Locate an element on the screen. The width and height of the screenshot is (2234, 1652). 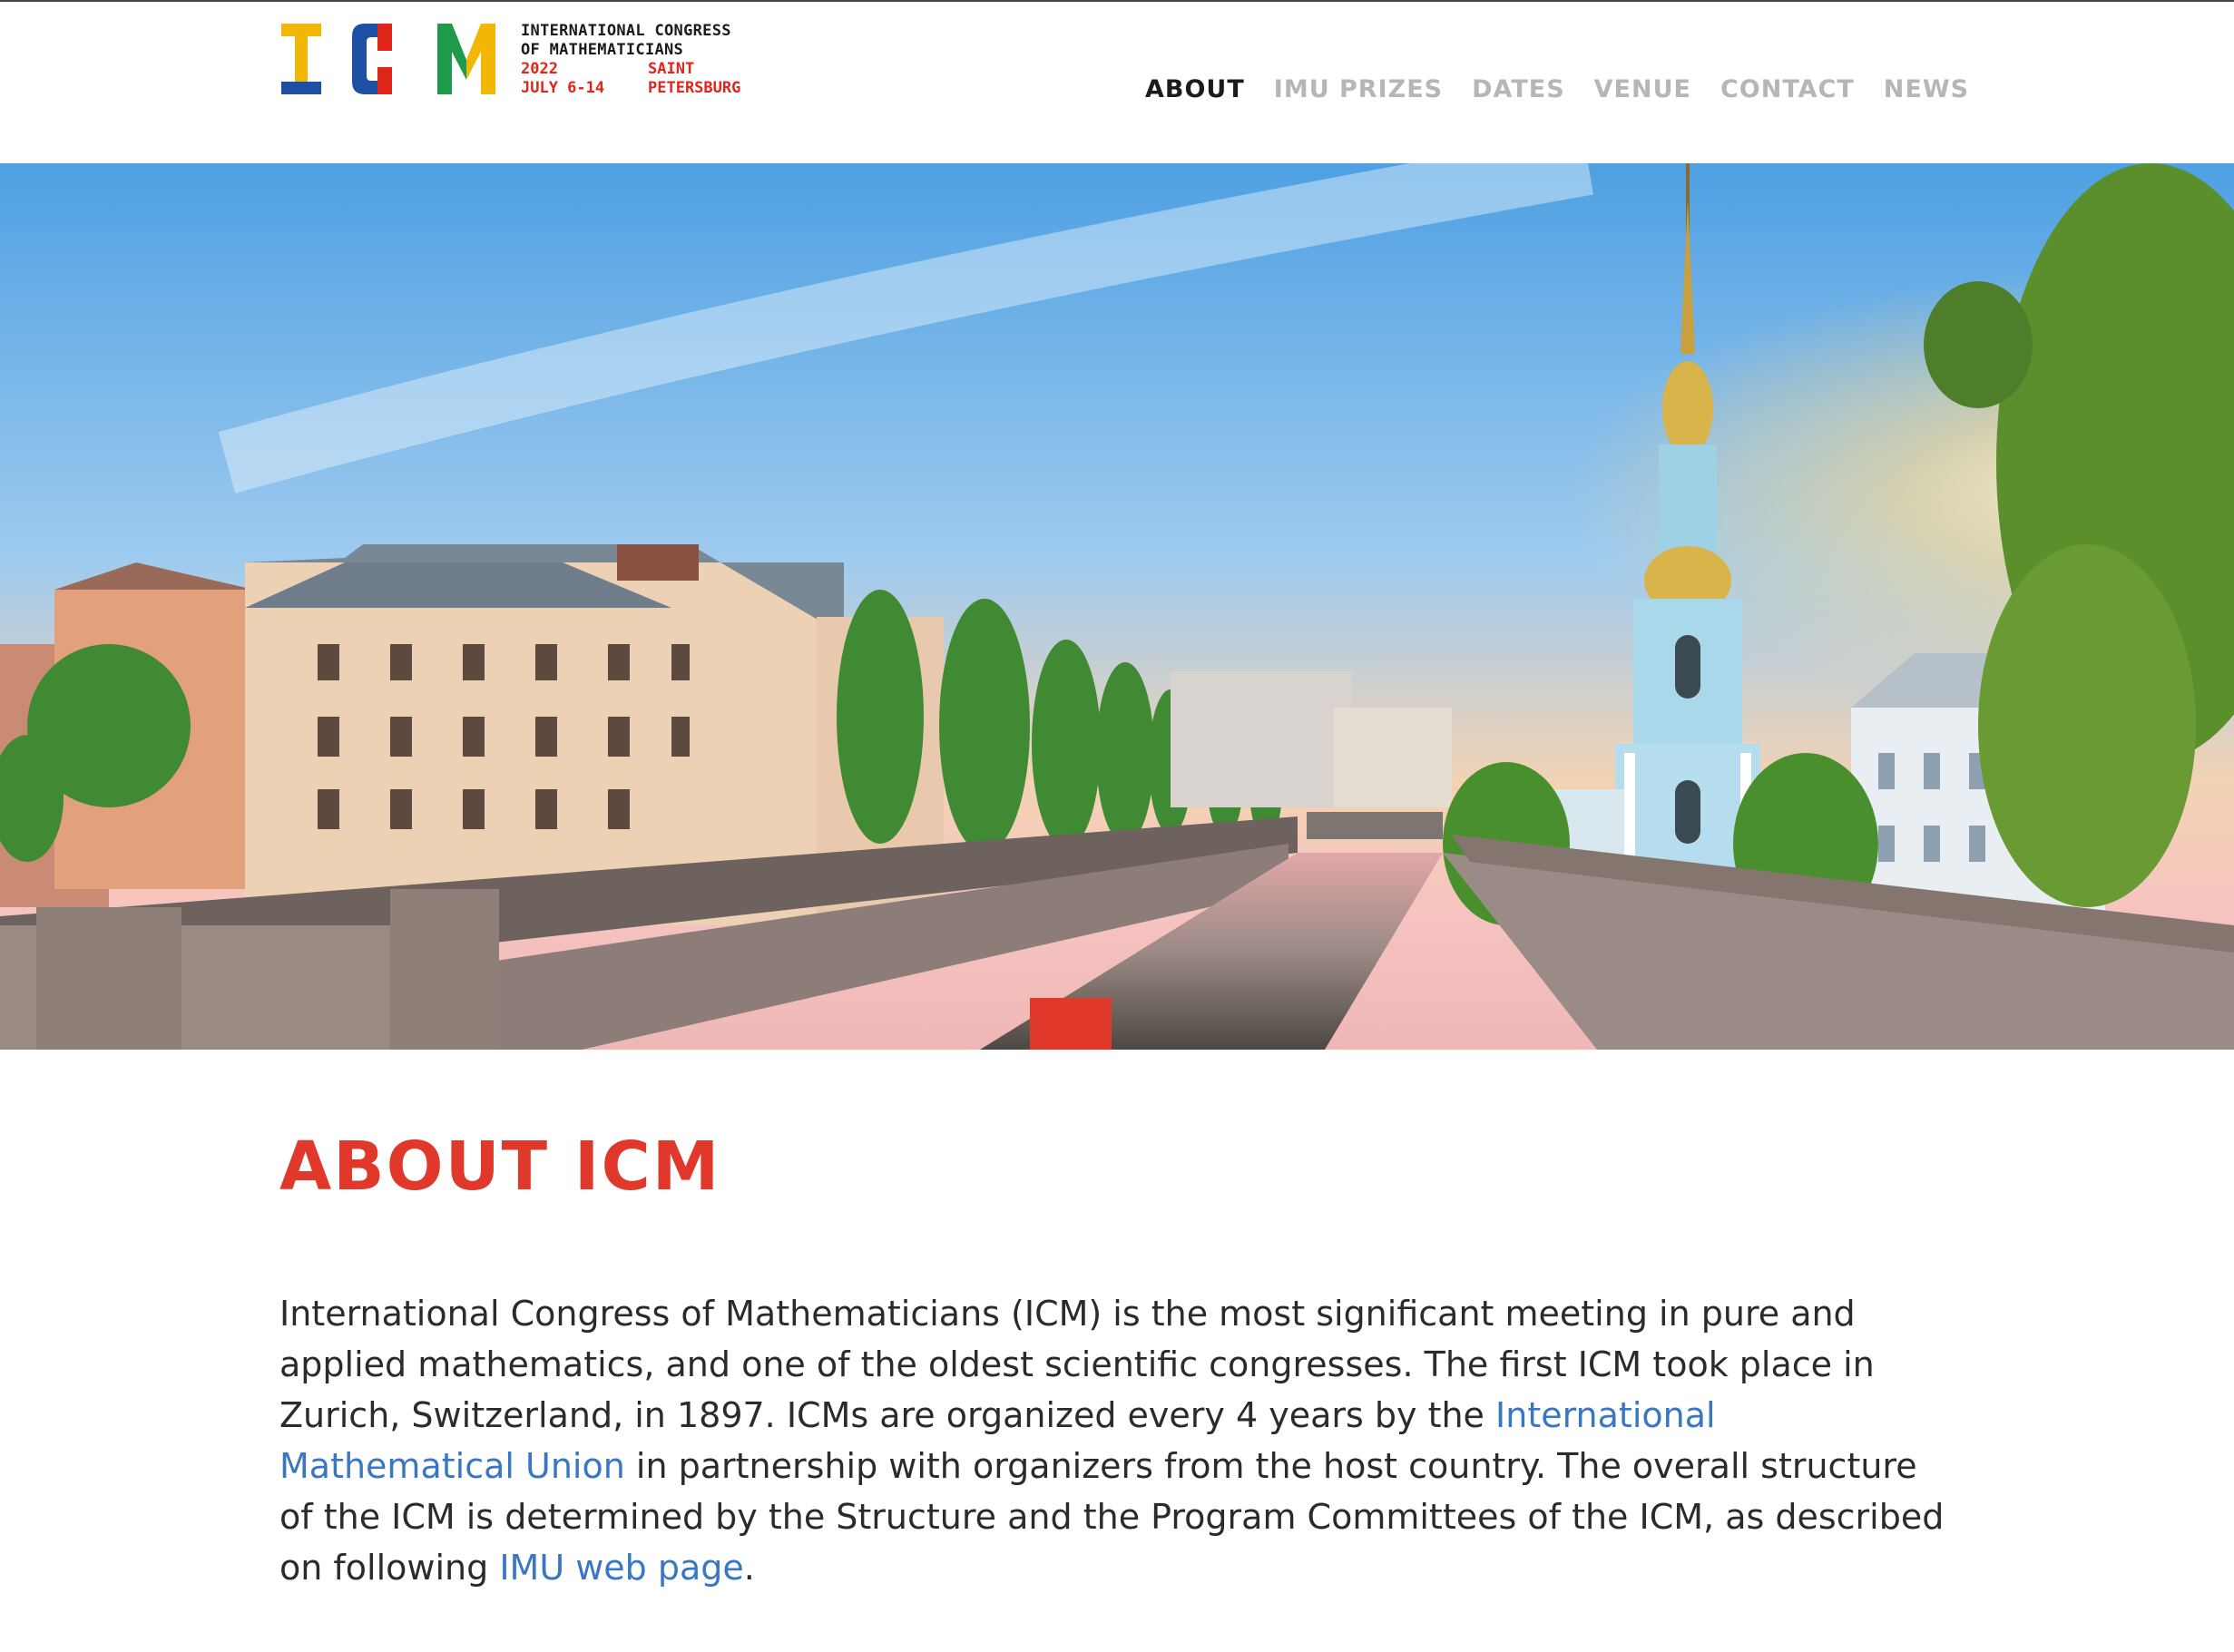
nav-imu-prizes: IMU PRIZES is located at coordinates (1358, 89).